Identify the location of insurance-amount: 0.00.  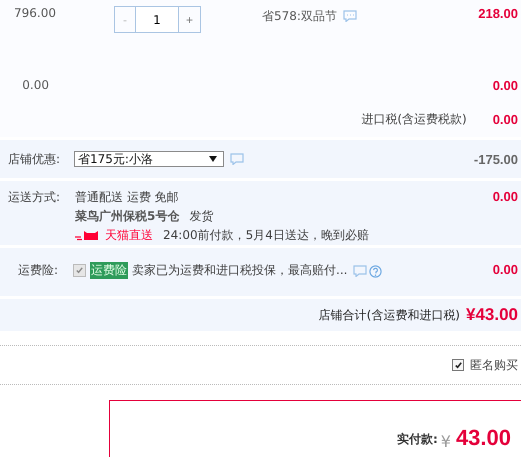
(505, 269).